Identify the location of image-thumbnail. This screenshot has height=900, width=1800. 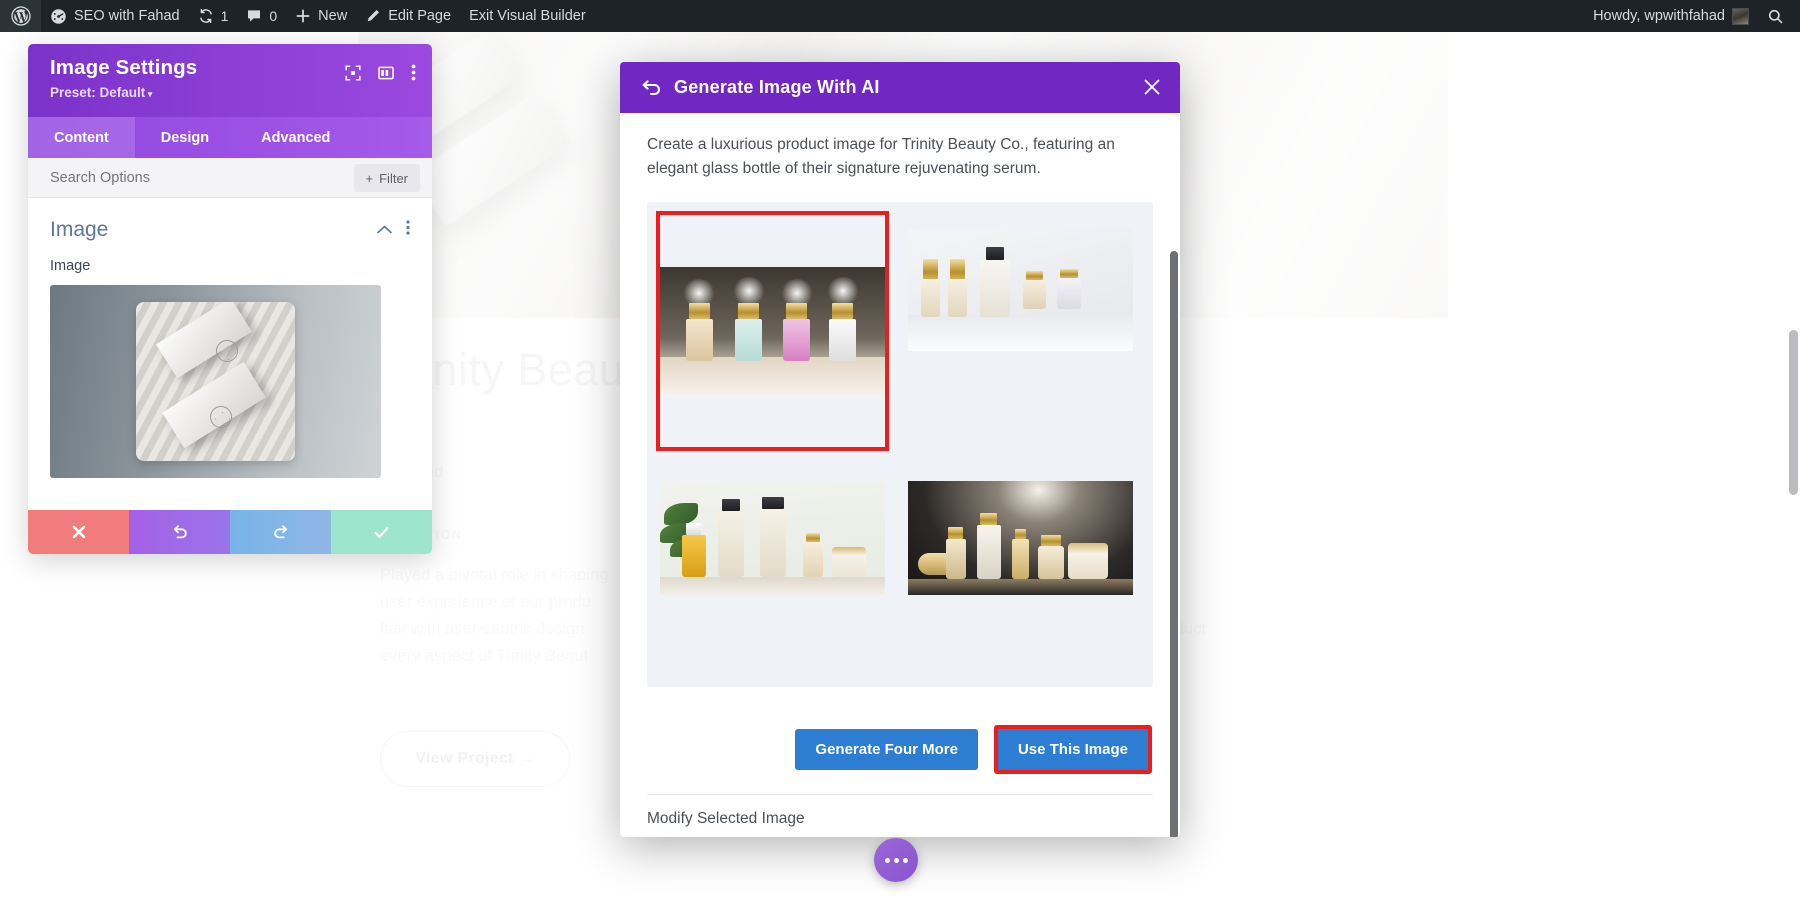
(215, 381).